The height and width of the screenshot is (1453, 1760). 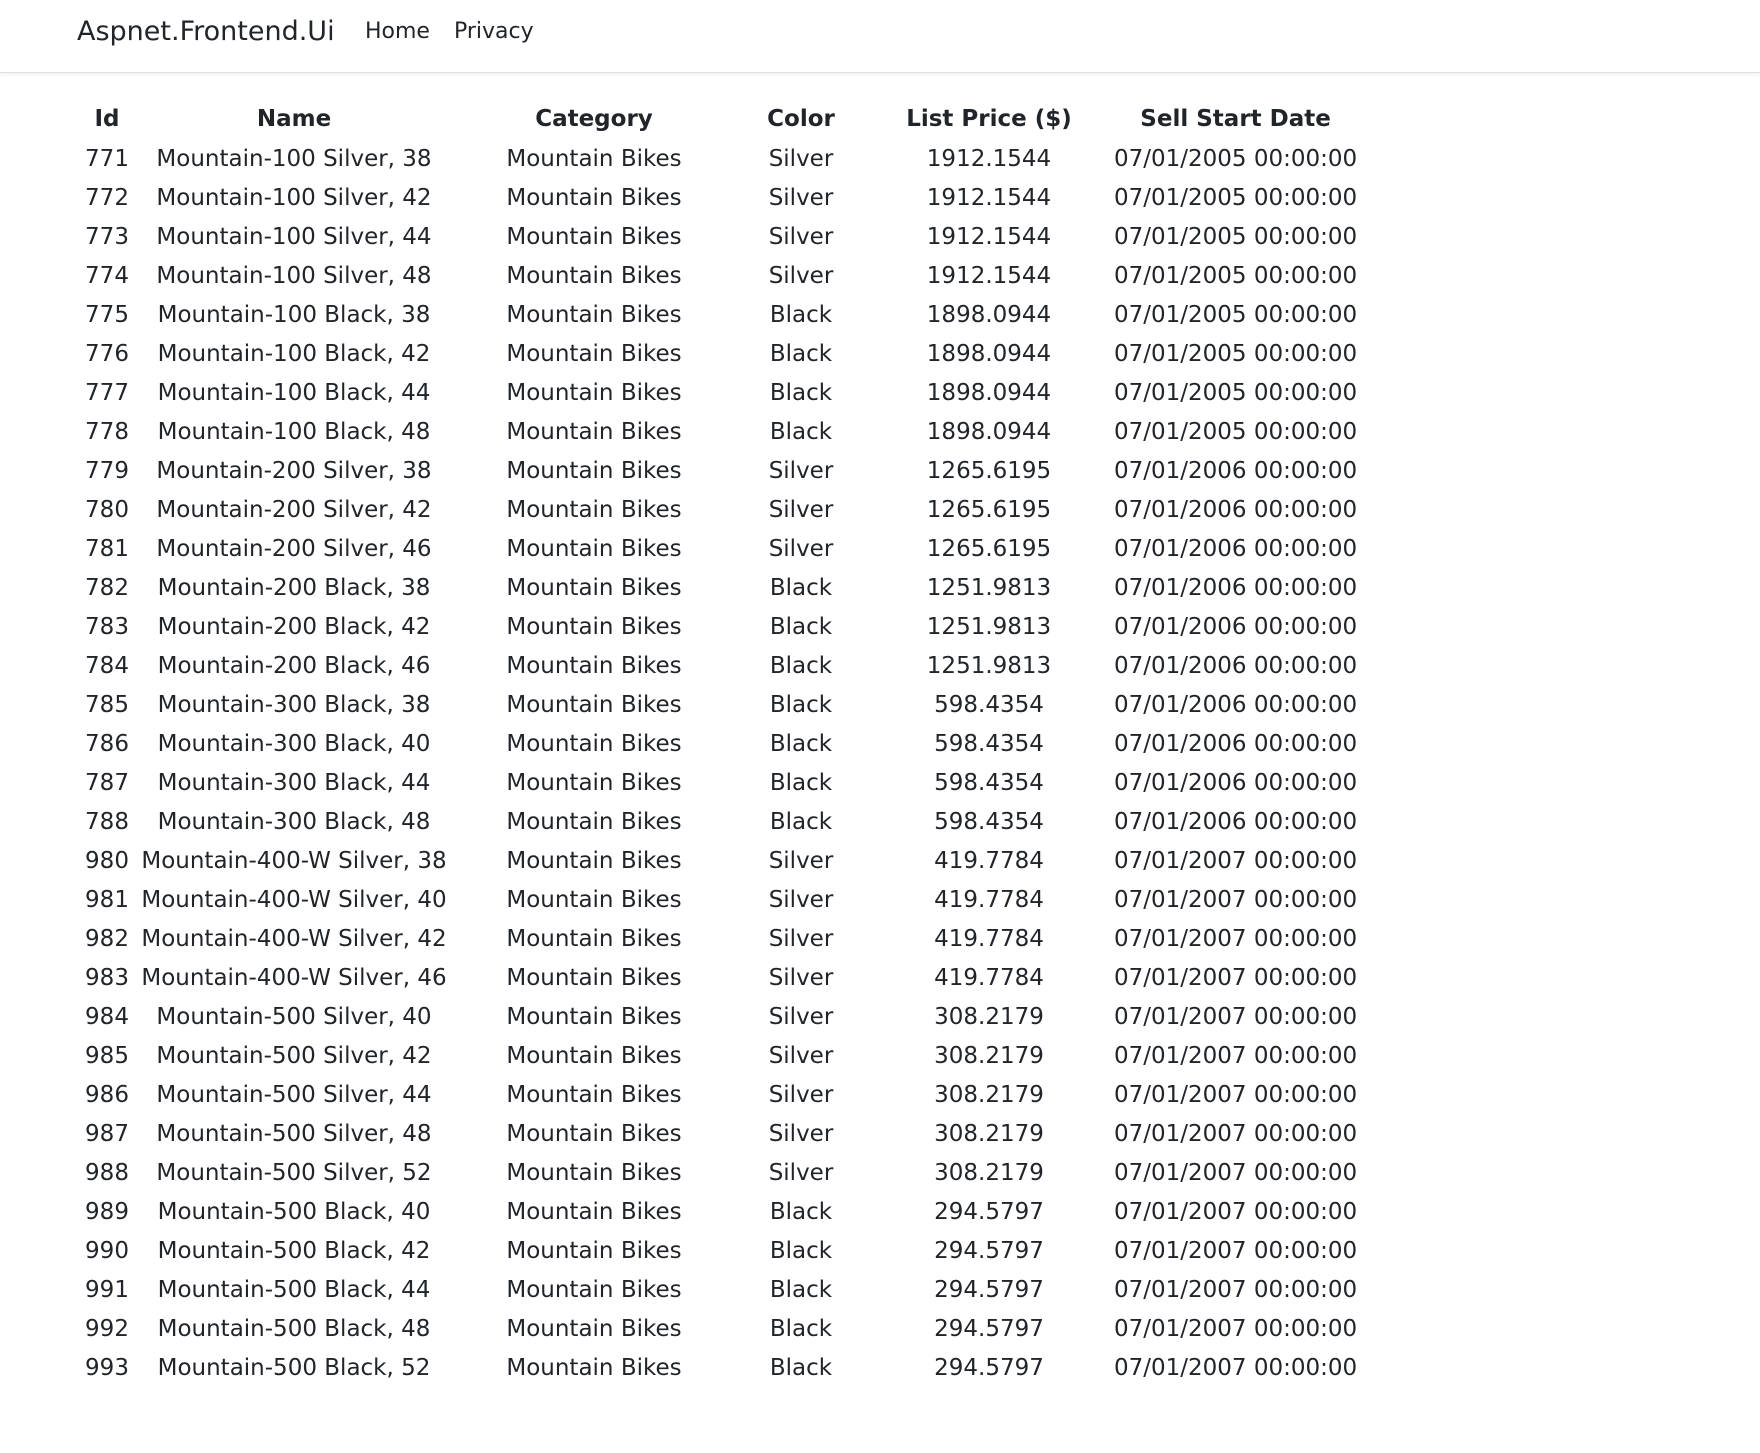 What do you see at coordinates (107, 509) in the screenshot?
I see `cell-id: 780` at bounding box center [107, 509].